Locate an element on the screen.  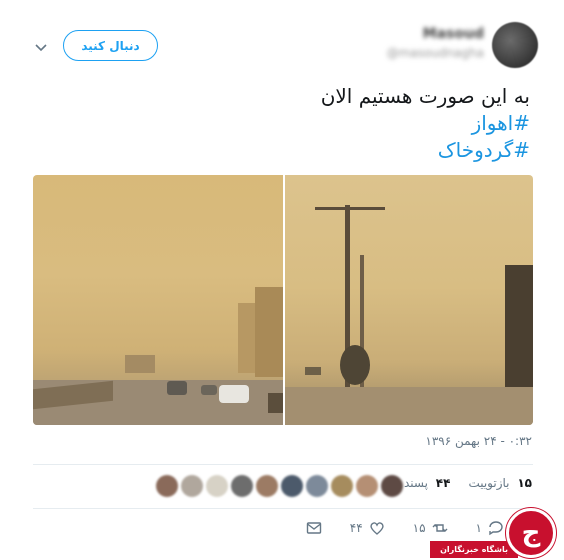
hashtag-dust: #گردوخاک is located at coordinates (285, 150).